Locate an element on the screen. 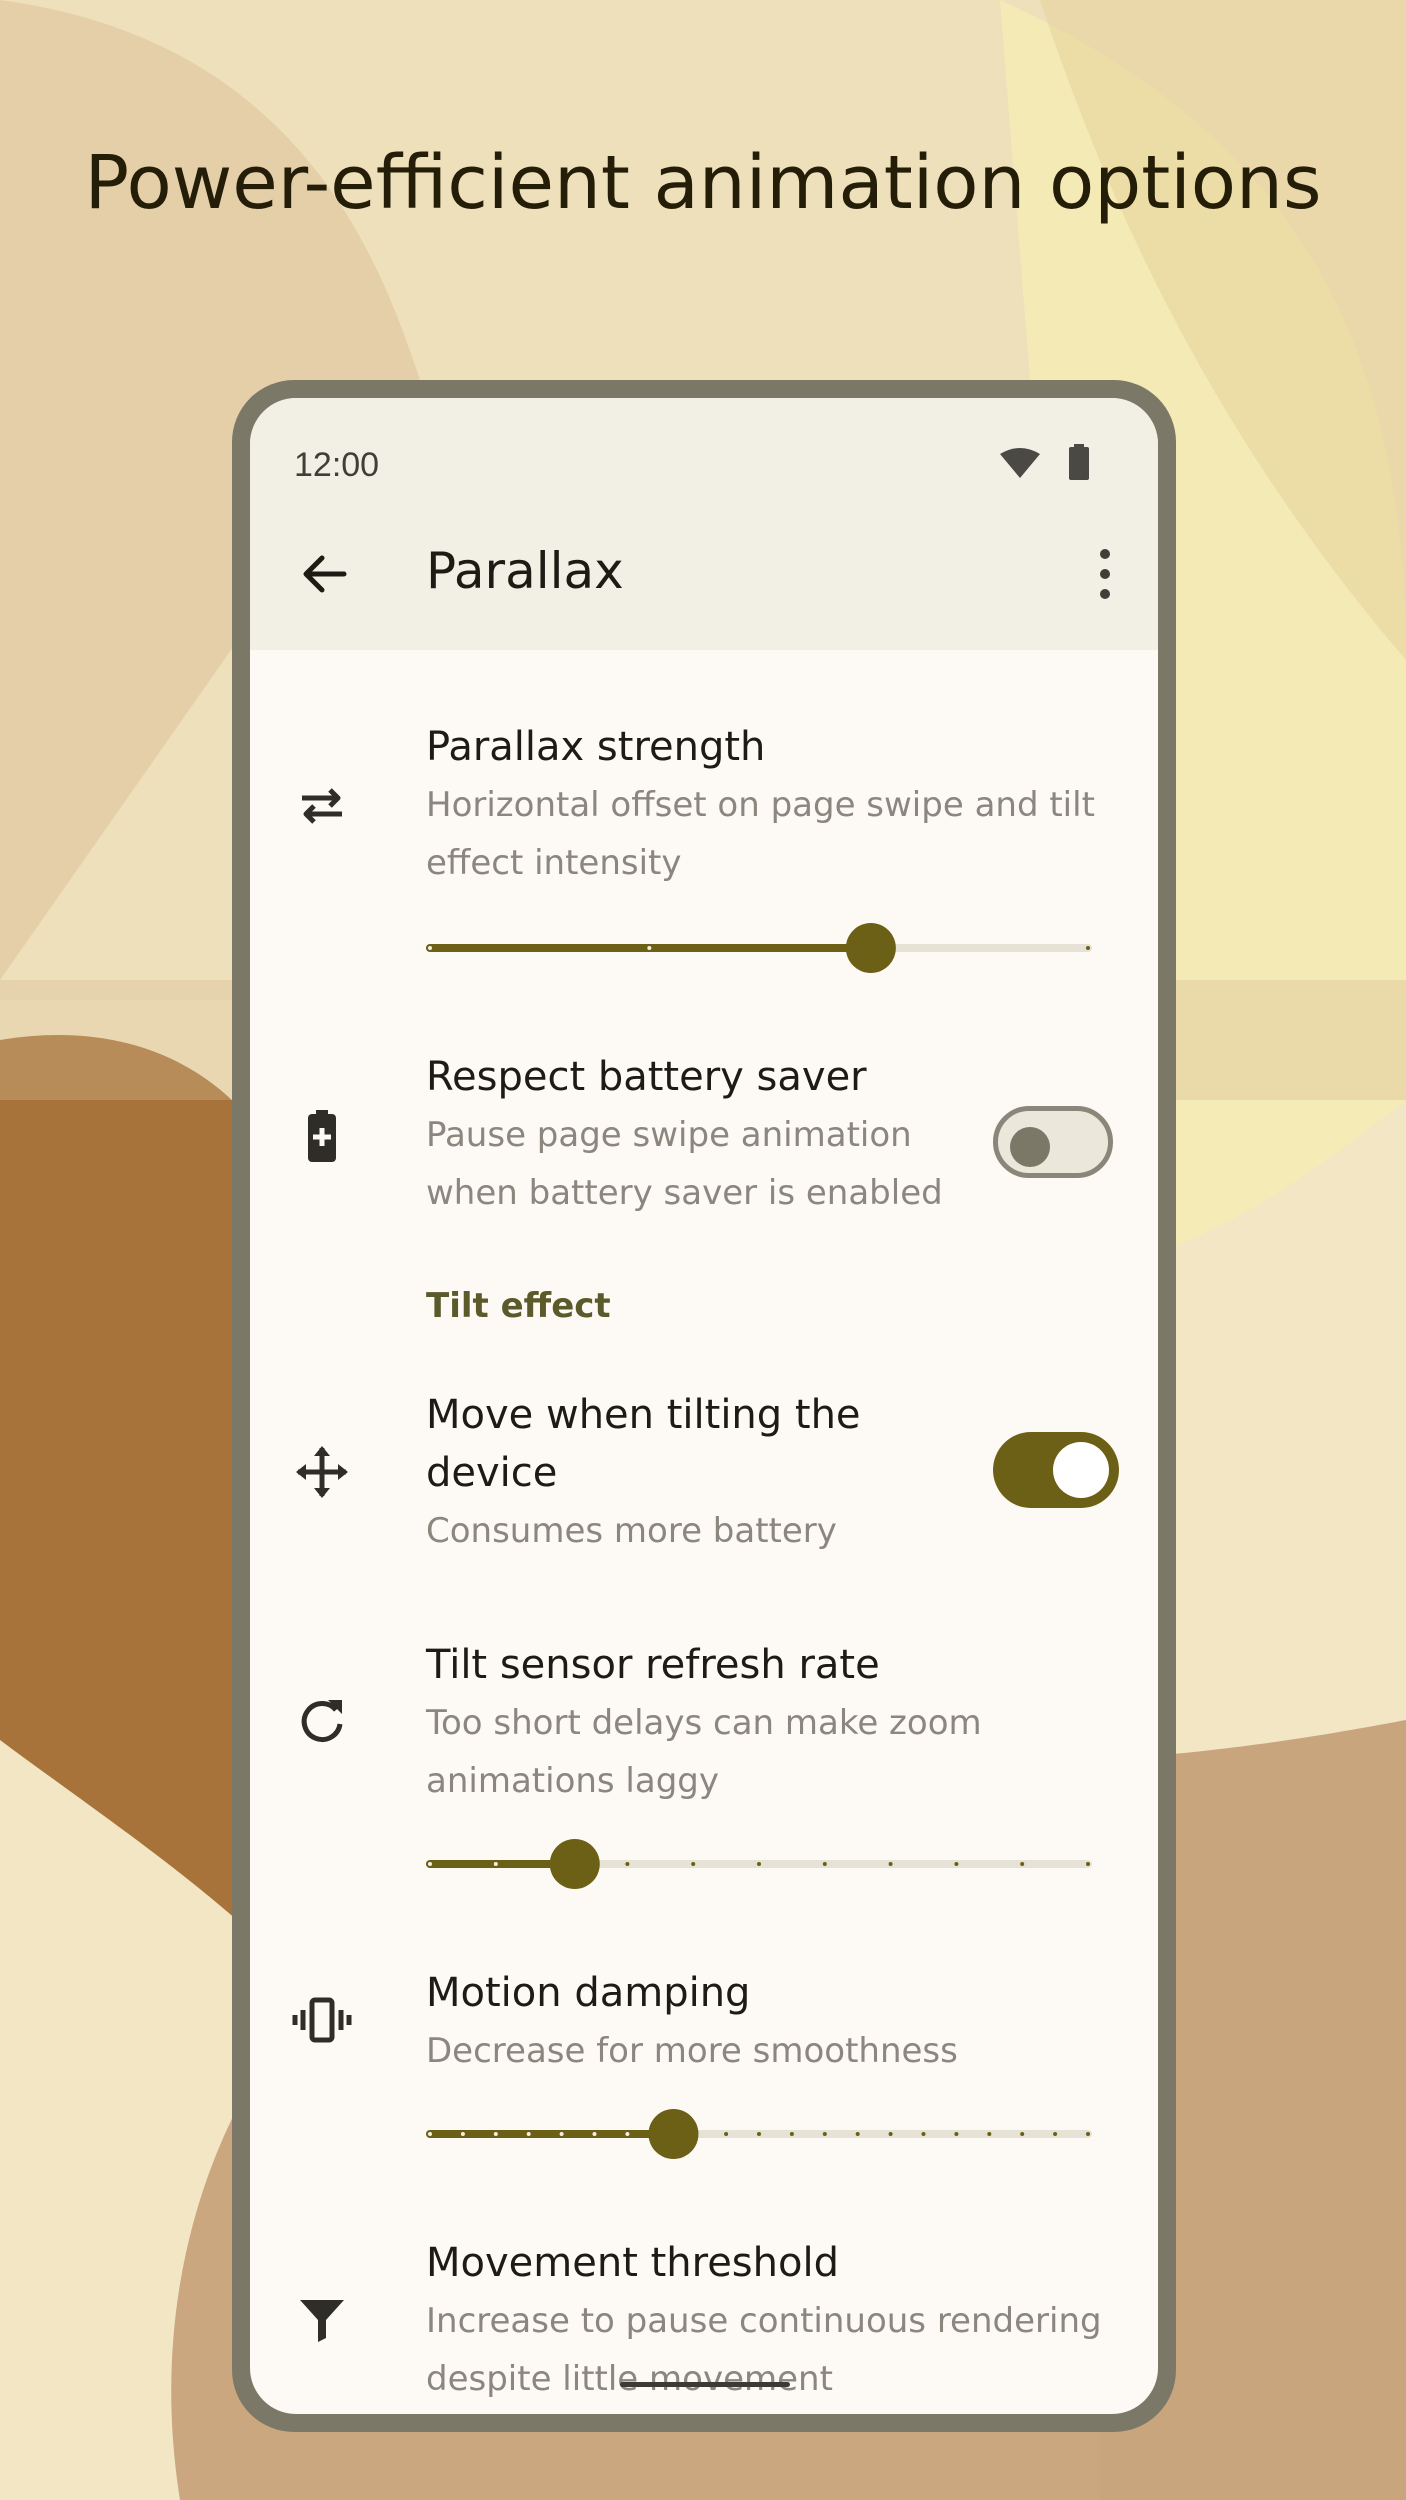 The height and width of the screenshot is (2500, 1406). setting-label: Respect battery saver is located at coordinates (646, 1077).